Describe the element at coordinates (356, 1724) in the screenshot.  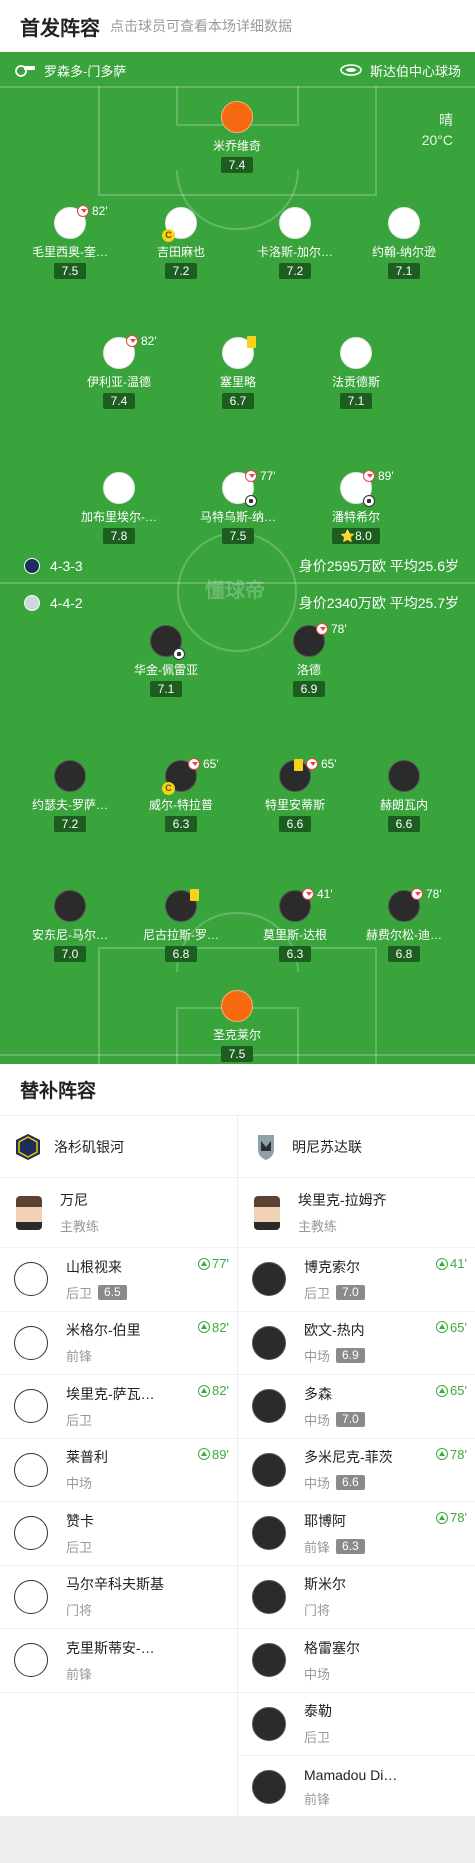
I see `bench-player-row: 泰勒 后卫` at that location.